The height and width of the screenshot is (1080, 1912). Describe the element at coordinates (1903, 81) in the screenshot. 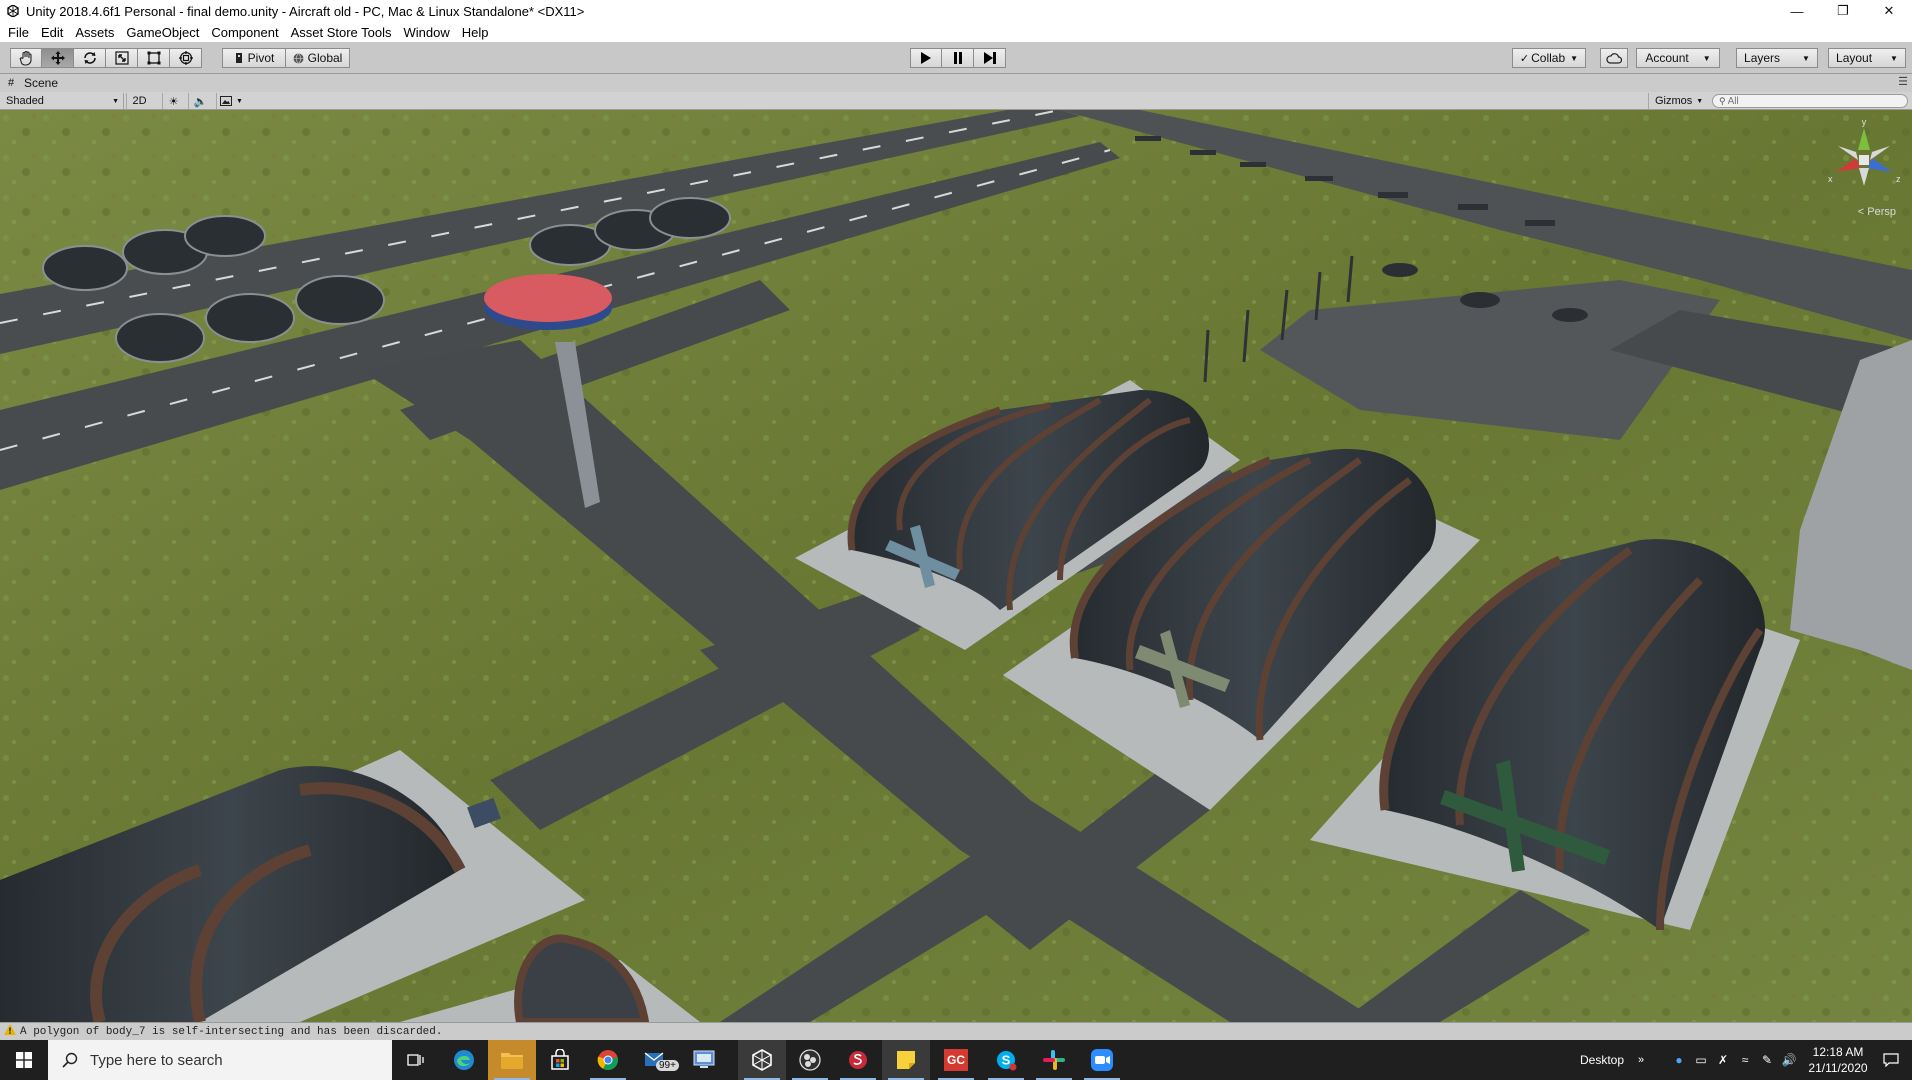

I see `tab-options-icon: ☰` at that location.